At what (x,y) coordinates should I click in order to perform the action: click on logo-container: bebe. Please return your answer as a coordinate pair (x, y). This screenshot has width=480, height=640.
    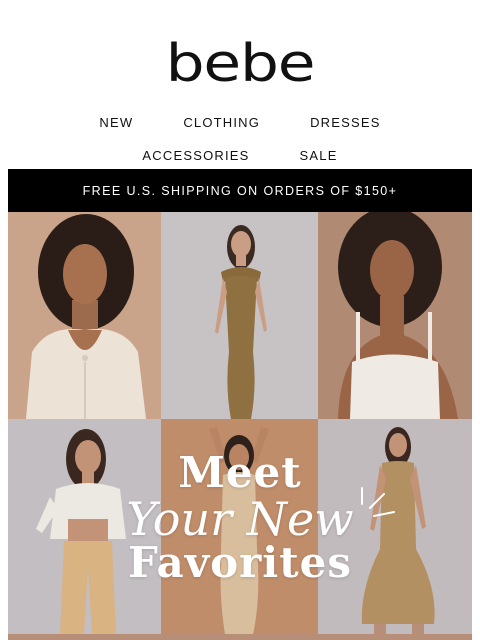
    Looking at the image, I should click on (240, 64).